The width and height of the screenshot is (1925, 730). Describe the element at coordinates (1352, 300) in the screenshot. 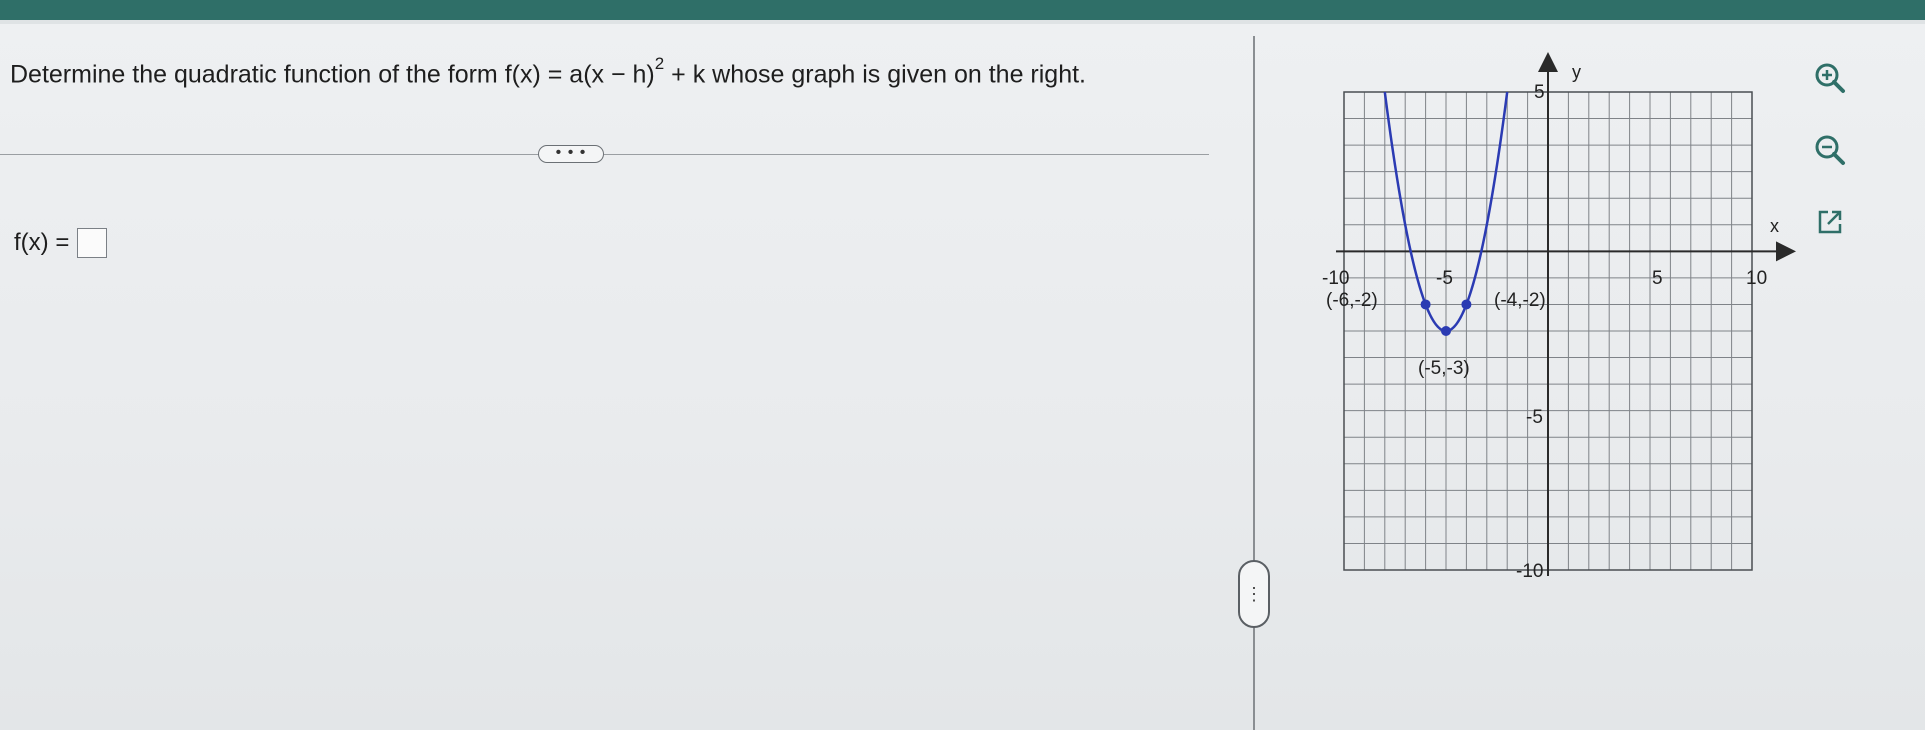

I see `point-label-left: (-6,-2)` at that location.